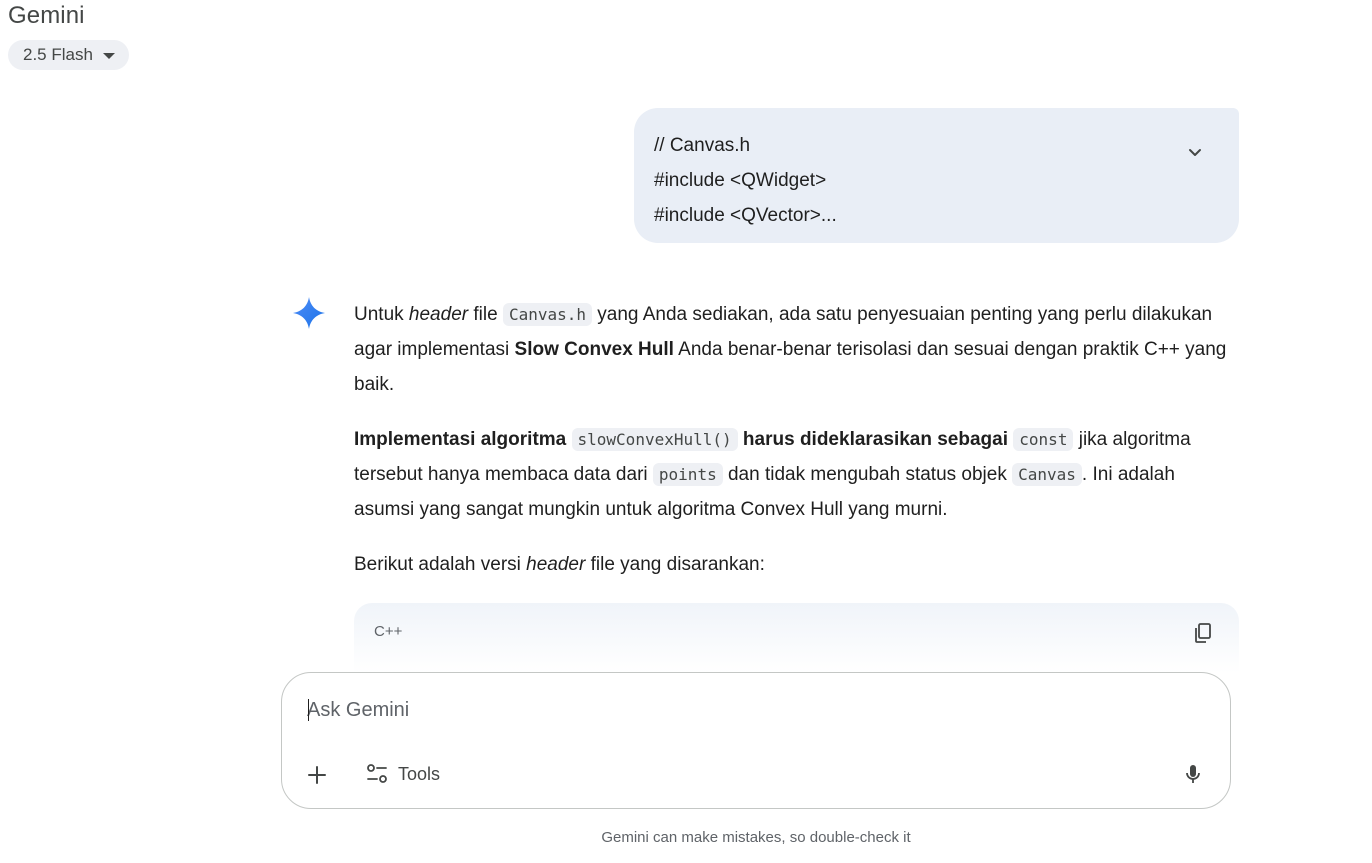 Image resolution: width=1372 pixels, height=863 pixels. Describe the element at coordinates (108, 56) in the screenshot. I see `caret-down-icon` at that location.